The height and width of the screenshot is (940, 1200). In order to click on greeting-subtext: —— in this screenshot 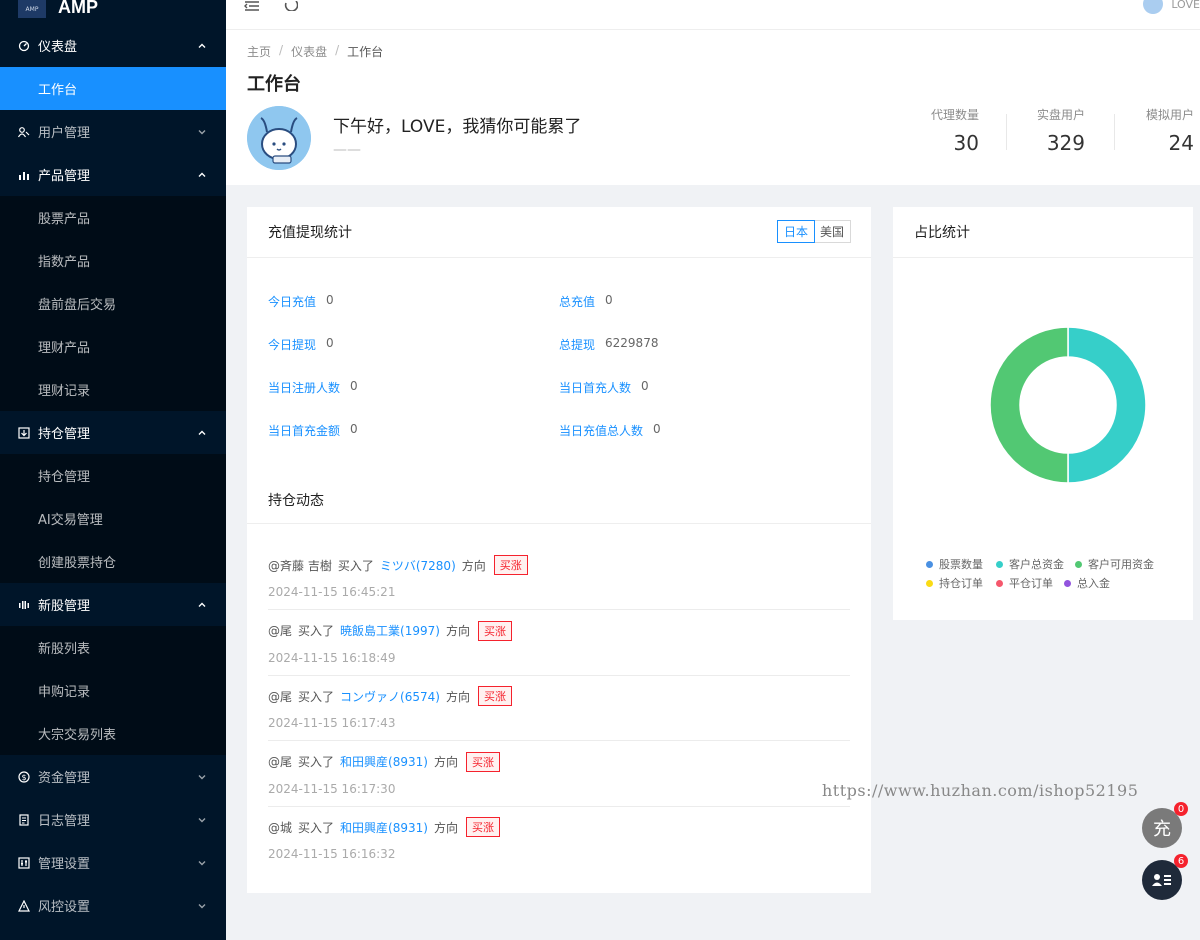, I will do `click(347, 150)`.